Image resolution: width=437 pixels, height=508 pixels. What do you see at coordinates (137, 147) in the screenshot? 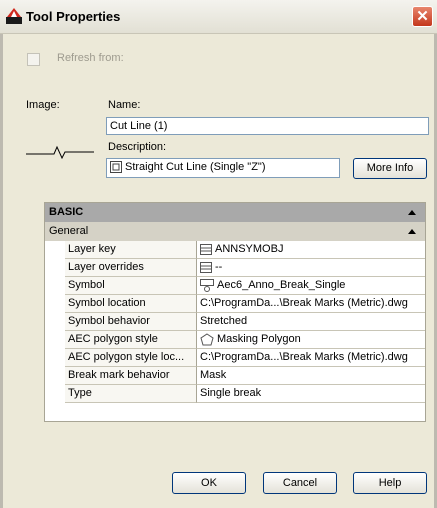
I see `description-label: Description:` at bounding box center [137, 147].